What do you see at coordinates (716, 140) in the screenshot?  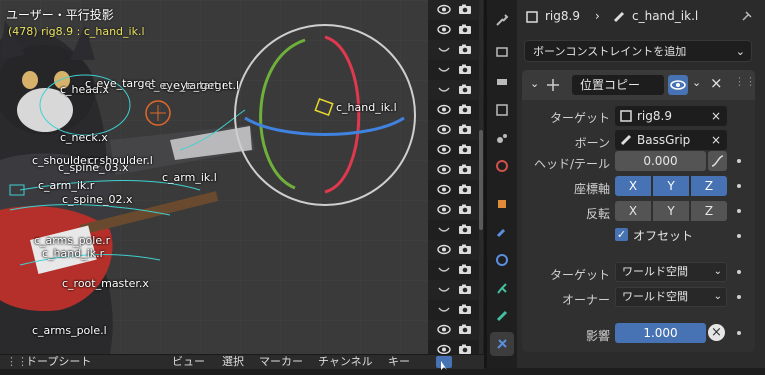 I see `clear-x-icon: ×` at bounding box center [716, 140].